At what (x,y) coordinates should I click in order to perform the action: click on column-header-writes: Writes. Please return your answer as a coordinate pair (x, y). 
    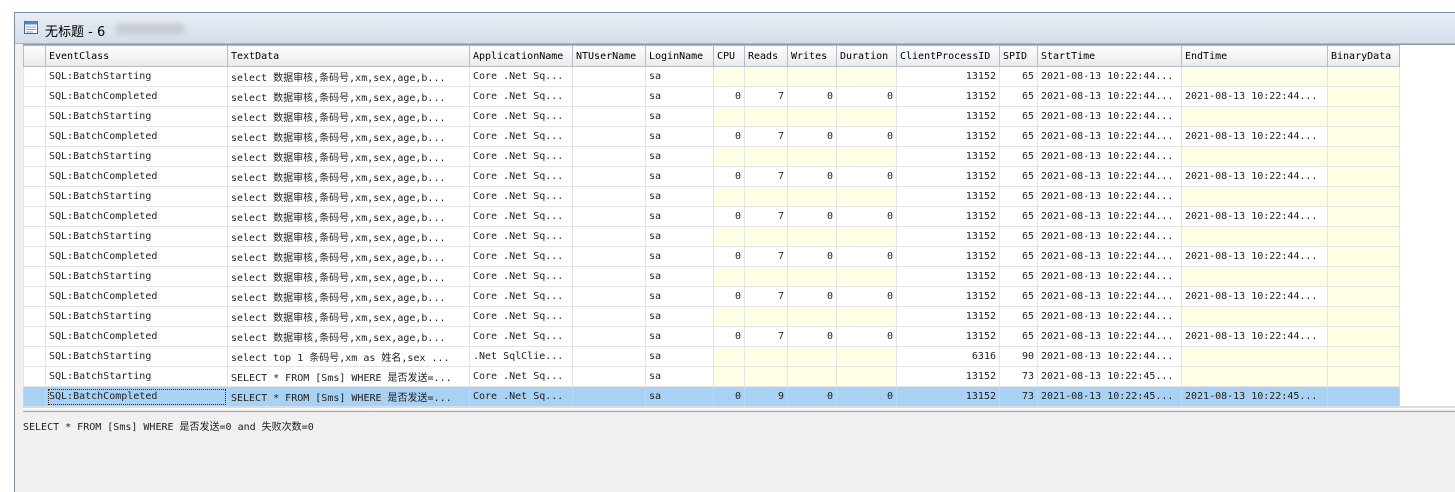
    Looking at the image, I should click on (812, 56).